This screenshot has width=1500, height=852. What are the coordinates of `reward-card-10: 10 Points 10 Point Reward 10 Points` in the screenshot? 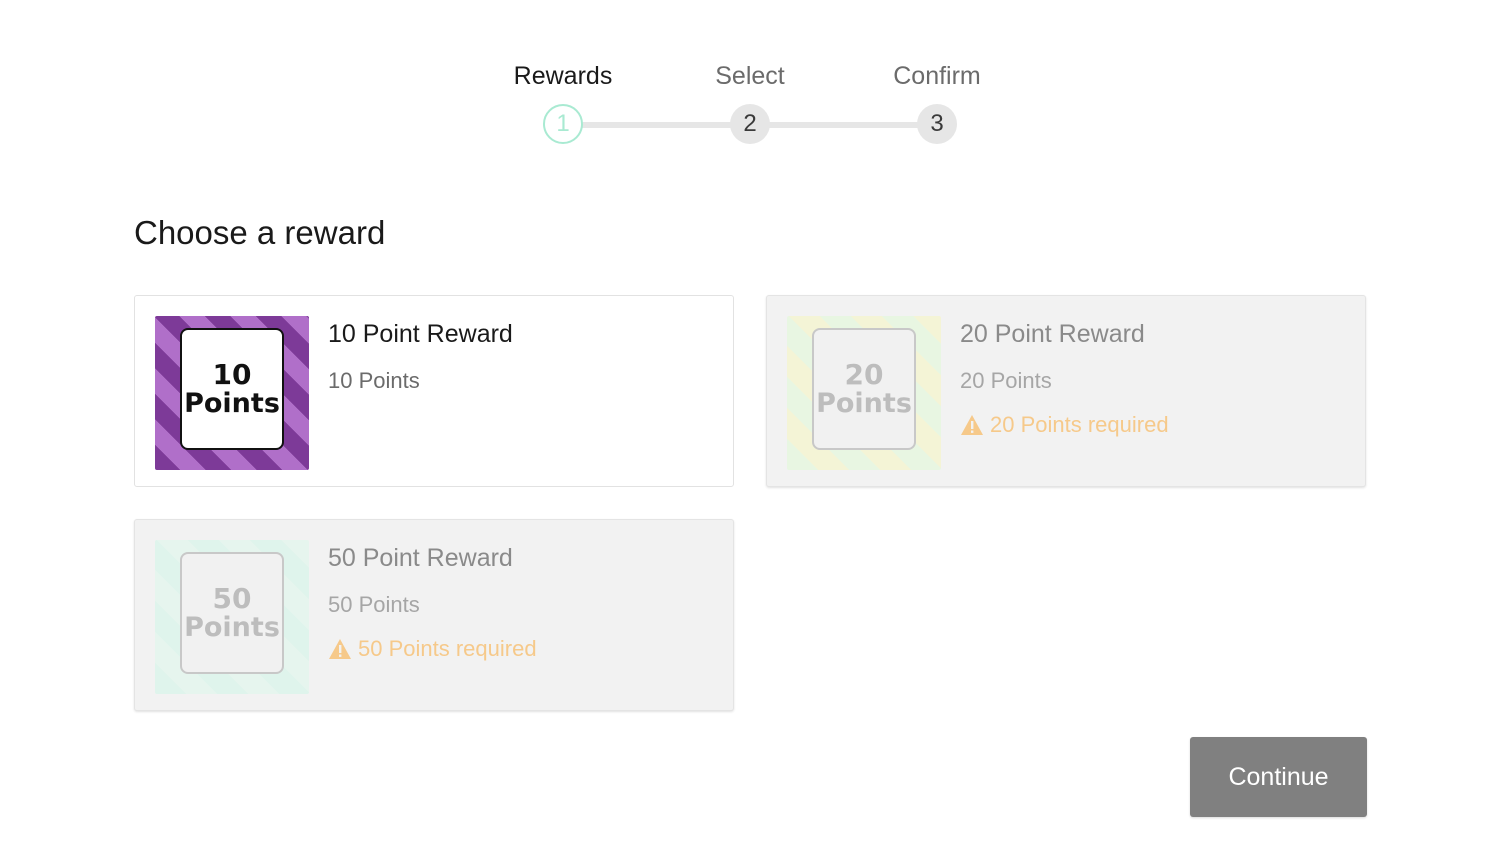 It's located at (434, 391).